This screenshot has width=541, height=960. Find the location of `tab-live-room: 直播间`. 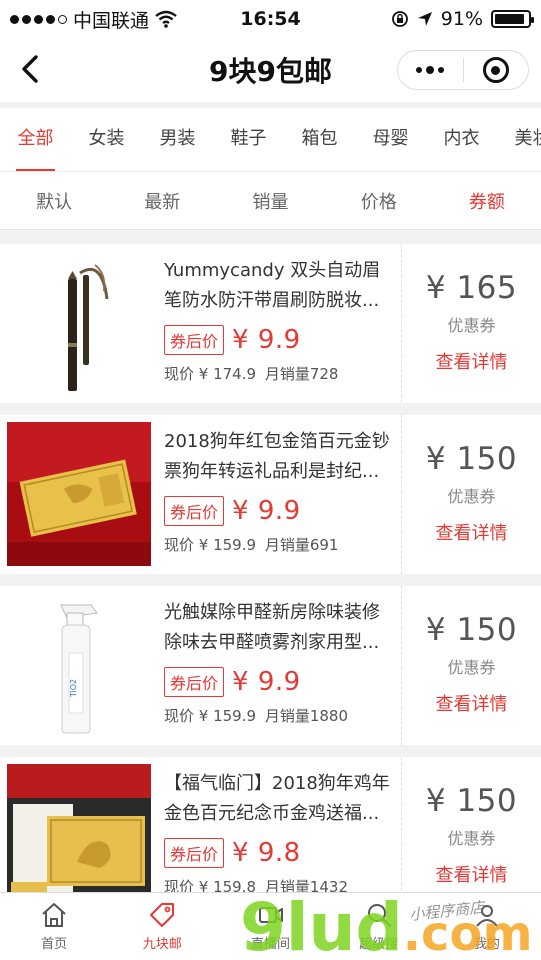

tab-live-room: 直播间 is located at coordinates (270, 926).